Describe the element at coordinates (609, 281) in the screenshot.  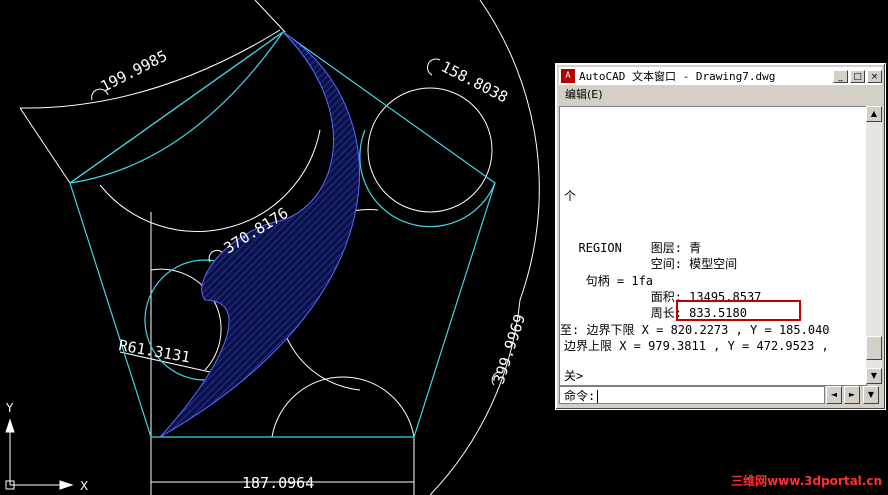
I see `output-line: 句柄 = 1fa` at that location.